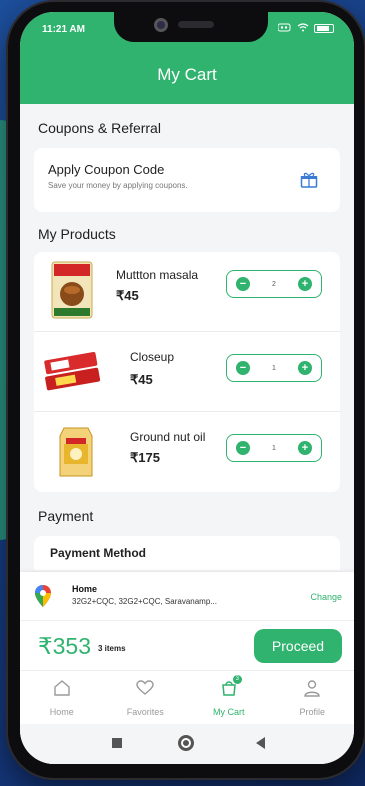 Image resolution: width=365 pixels, height=786 pixels. Describe the element at coordinates (187, 553) in the screenshot. I see `payment-method-card: Payment Method` at that location.